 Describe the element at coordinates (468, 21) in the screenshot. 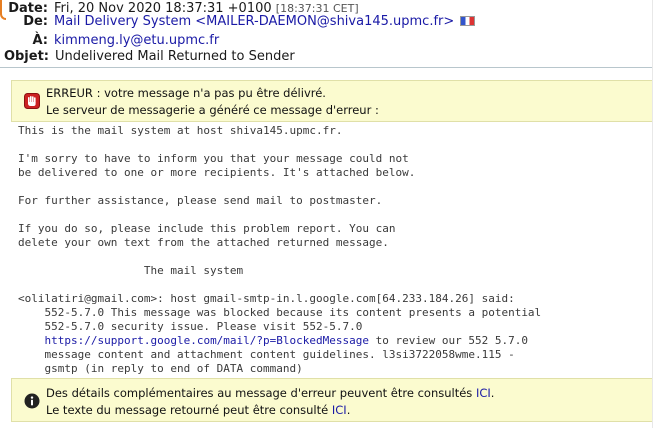

I see `france-flag-icon` at that location.